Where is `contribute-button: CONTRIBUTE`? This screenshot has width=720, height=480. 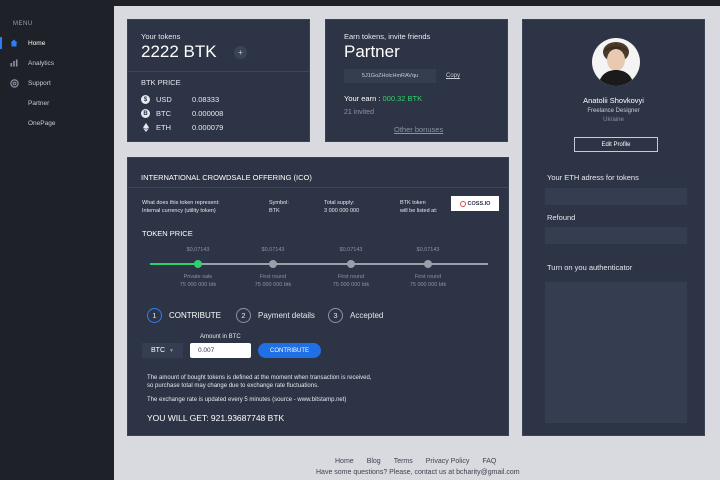
contribute-button: CONTRIBUTE is located at coordinates (289, 350).